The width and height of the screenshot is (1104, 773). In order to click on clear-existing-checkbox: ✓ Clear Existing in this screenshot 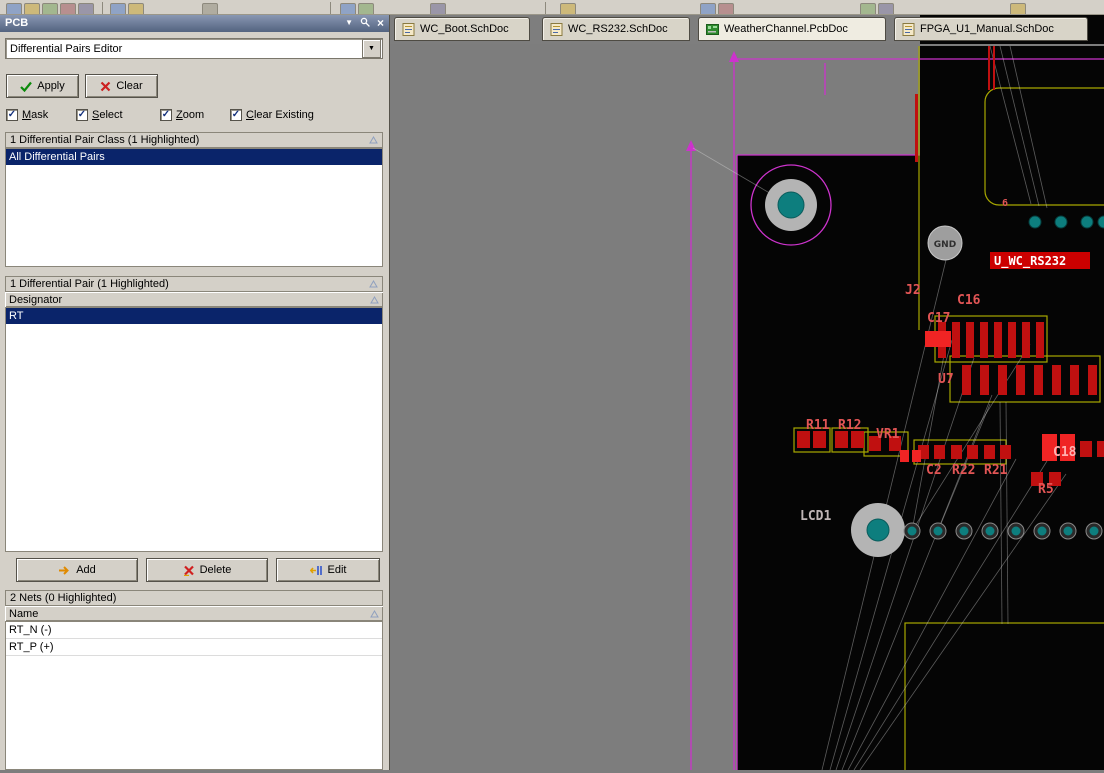, I will do `click(272, 115)`.